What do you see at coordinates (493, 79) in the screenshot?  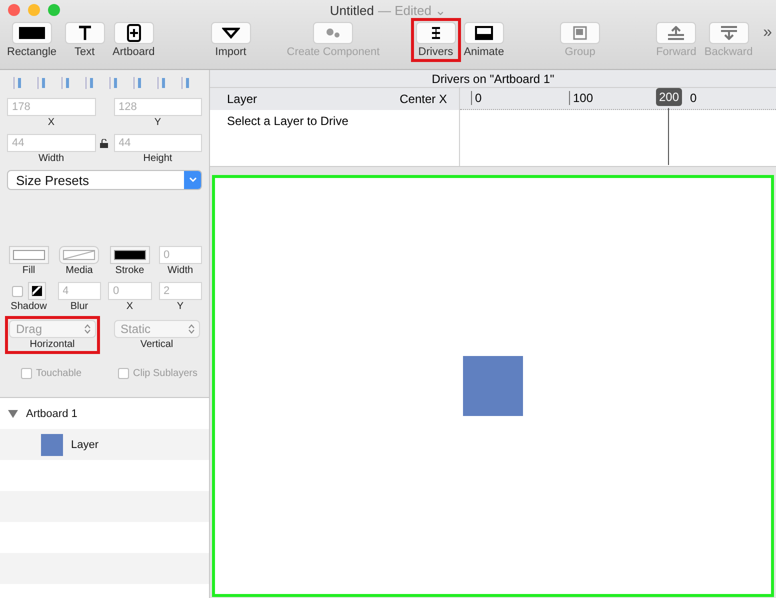 I see `drivers-title: Drivers on "Artboard 1"` at bounding box center [493, 79].